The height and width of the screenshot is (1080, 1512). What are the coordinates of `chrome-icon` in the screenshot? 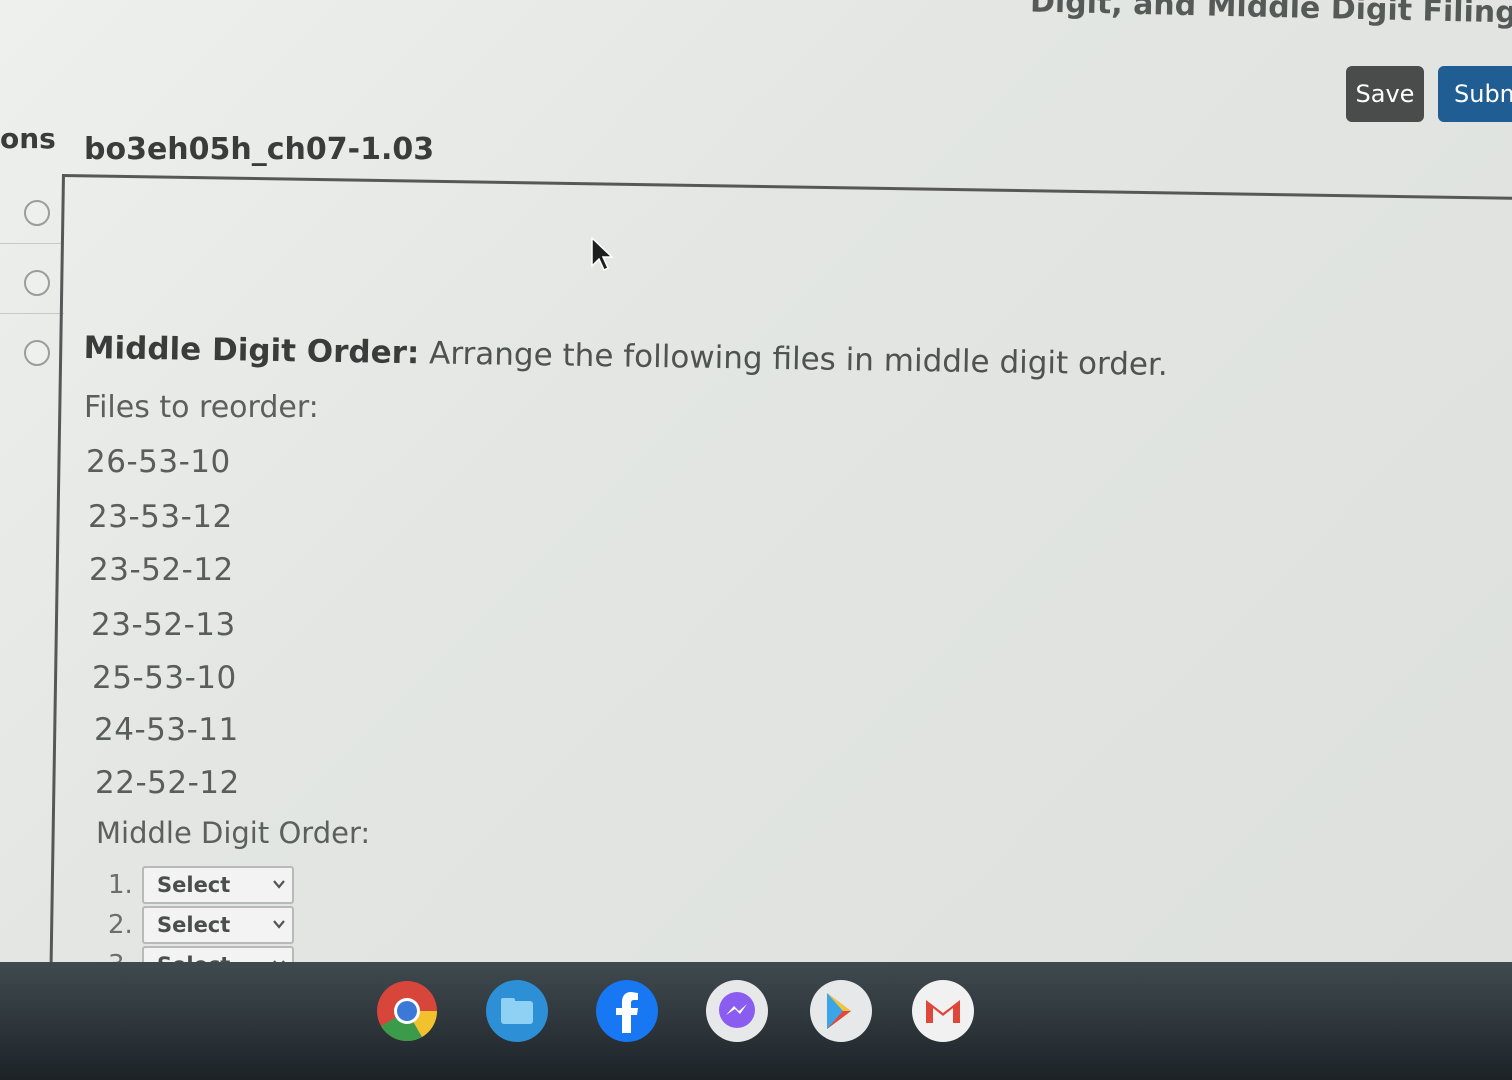 It's located at (407, 1011).